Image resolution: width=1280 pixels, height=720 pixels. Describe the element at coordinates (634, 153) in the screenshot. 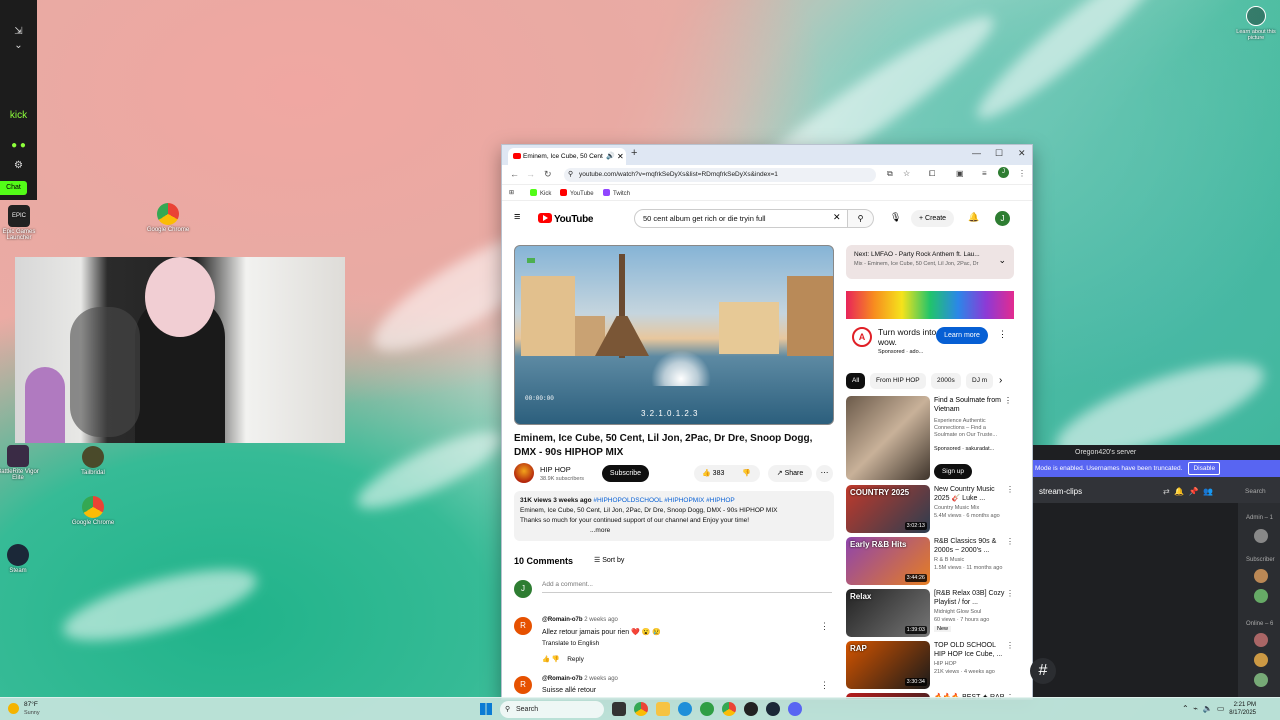

I see `new-tab-button: +` at that location.